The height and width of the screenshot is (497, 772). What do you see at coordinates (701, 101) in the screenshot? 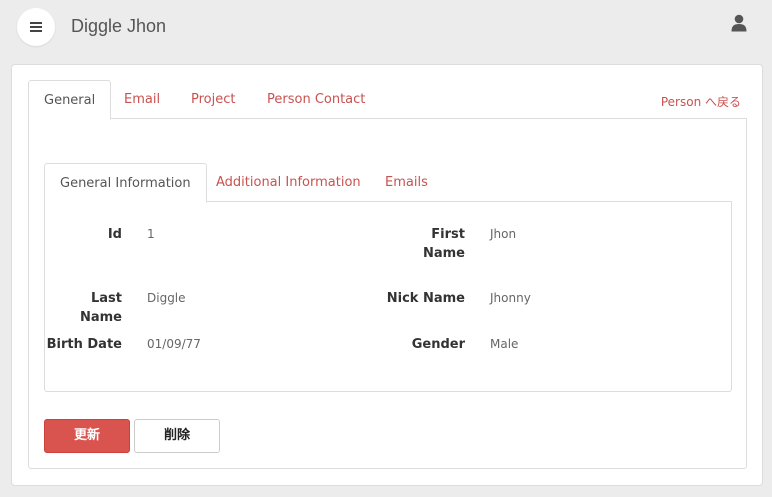
I see `back-to-person-link: Person へ戻る` at bounding box center [701, 101].